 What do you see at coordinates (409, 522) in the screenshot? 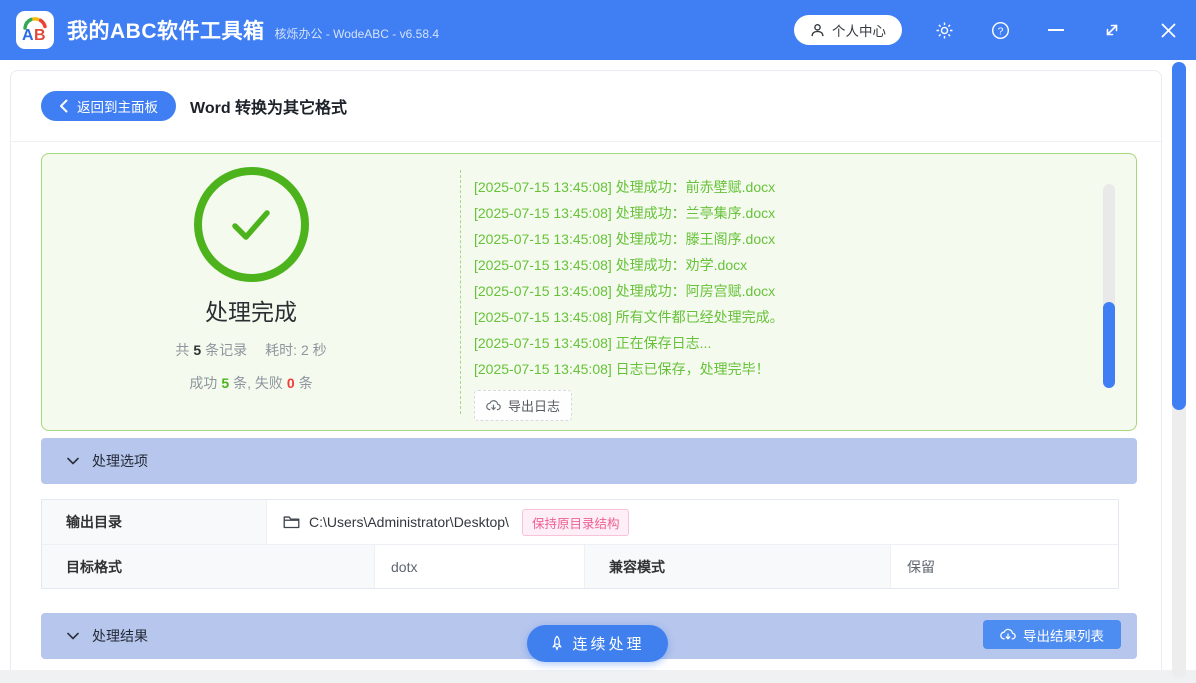
I see `output-dir-value: C:\Users\Administrator\Desktop\` at bounding box center [409, 522].